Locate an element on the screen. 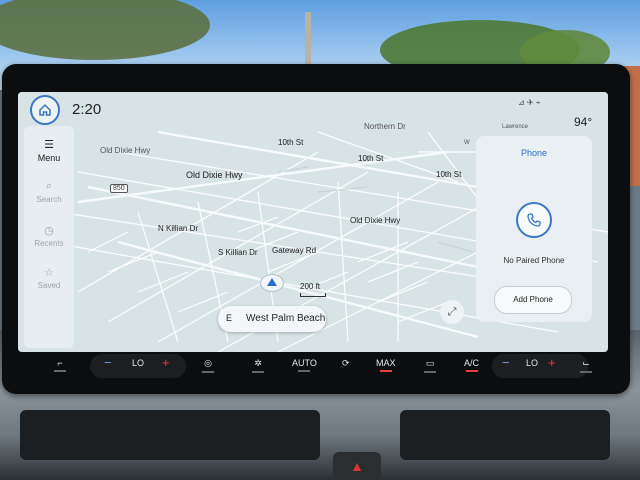 Image resolution: width=640 pixels, height=480 pixels. utility-pole is located at coordinates (308, 42).